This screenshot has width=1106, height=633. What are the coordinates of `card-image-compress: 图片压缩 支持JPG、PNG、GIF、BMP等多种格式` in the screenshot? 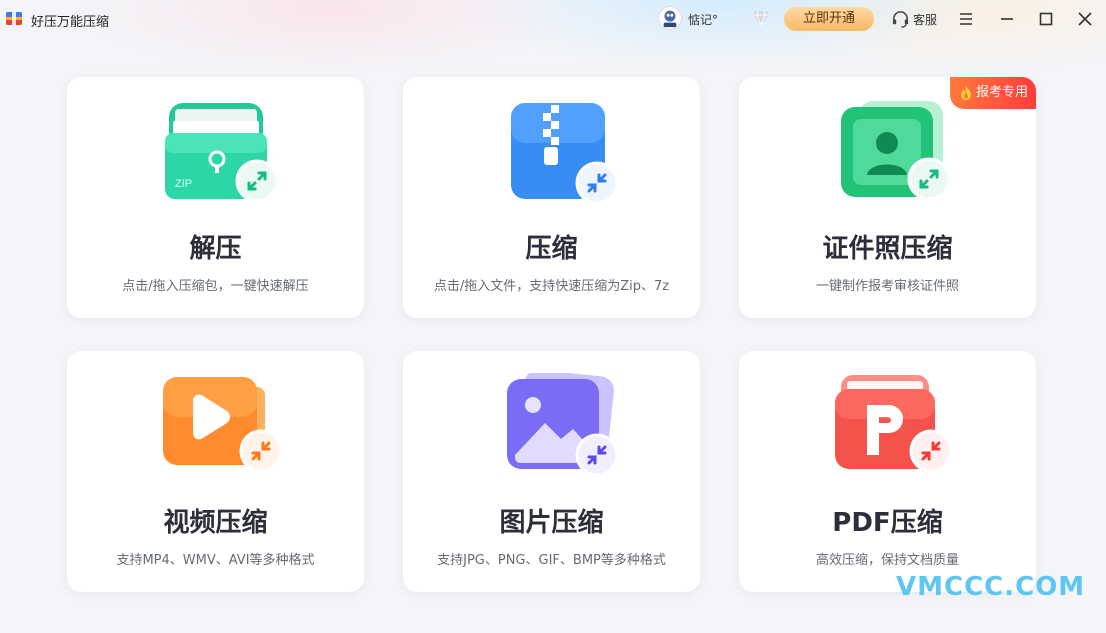 It's located at (551, 471).